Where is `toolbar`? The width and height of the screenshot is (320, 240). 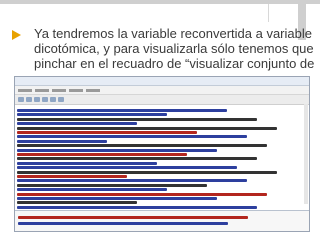 toolbar is located at coordinates (162, 100).